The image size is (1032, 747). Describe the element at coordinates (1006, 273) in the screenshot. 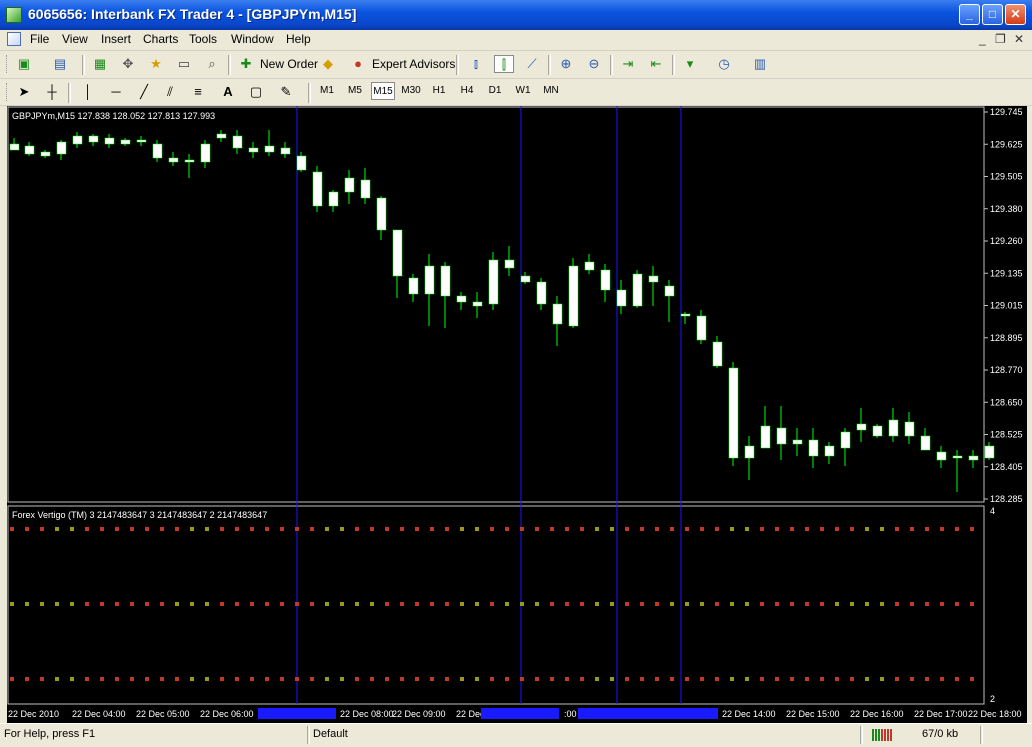

I see `price-tick-label: 129.135` at that location.